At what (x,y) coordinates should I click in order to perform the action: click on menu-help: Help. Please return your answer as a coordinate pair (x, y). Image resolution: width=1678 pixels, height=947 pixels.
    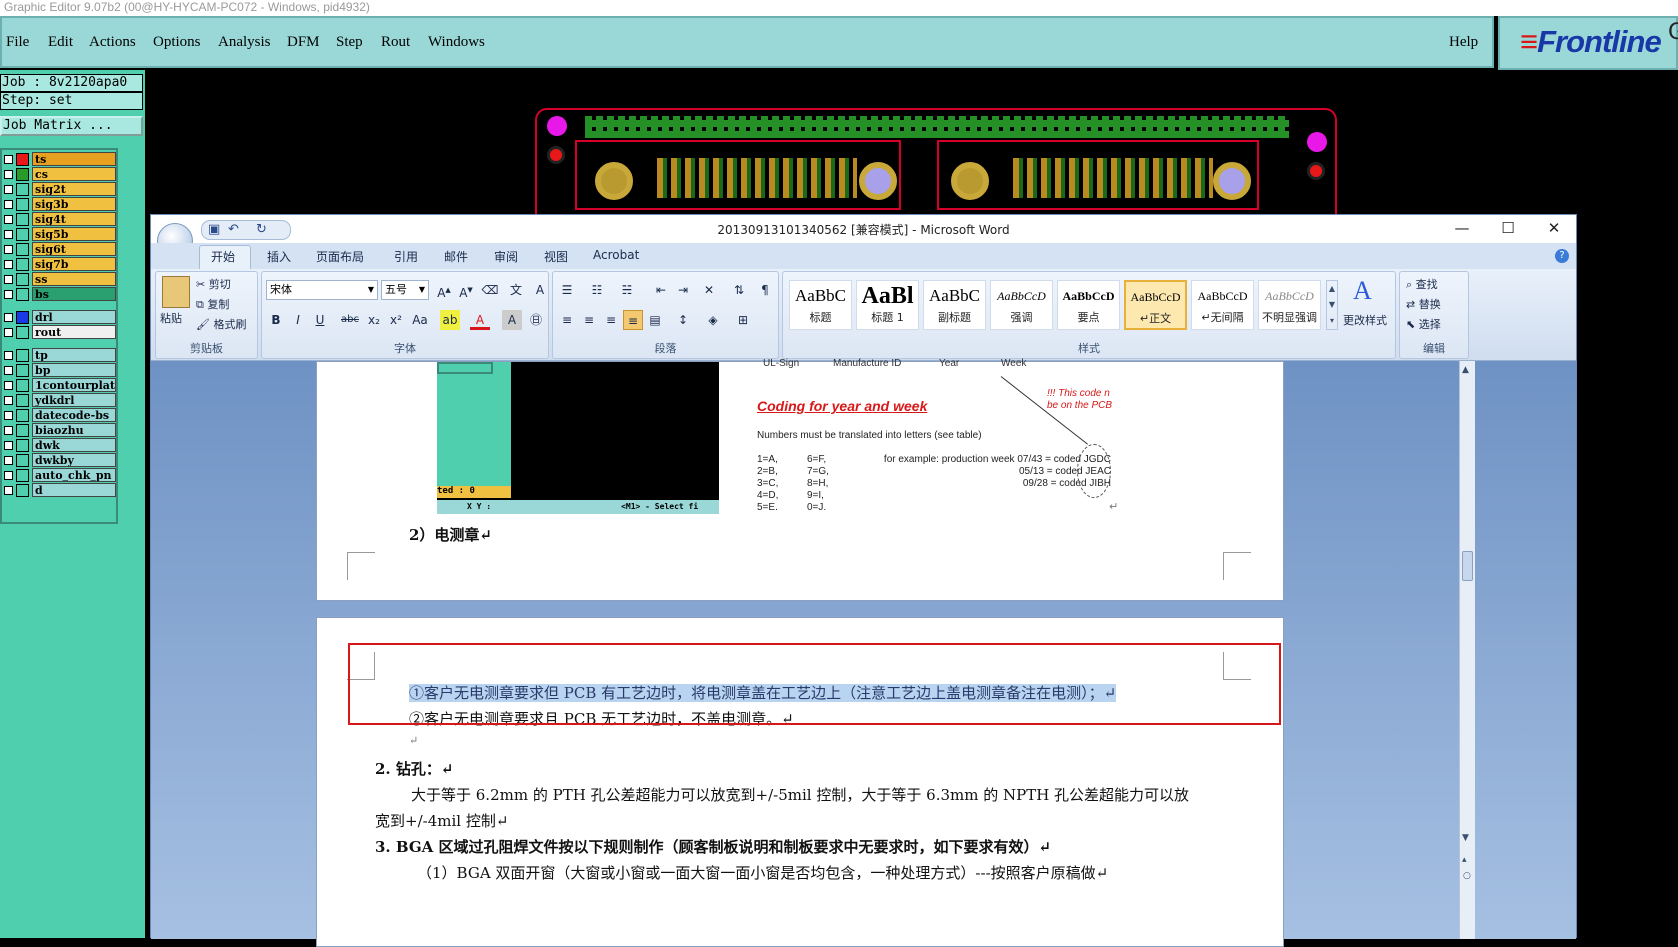
    Looking at the image, I should click on (1463, 42).